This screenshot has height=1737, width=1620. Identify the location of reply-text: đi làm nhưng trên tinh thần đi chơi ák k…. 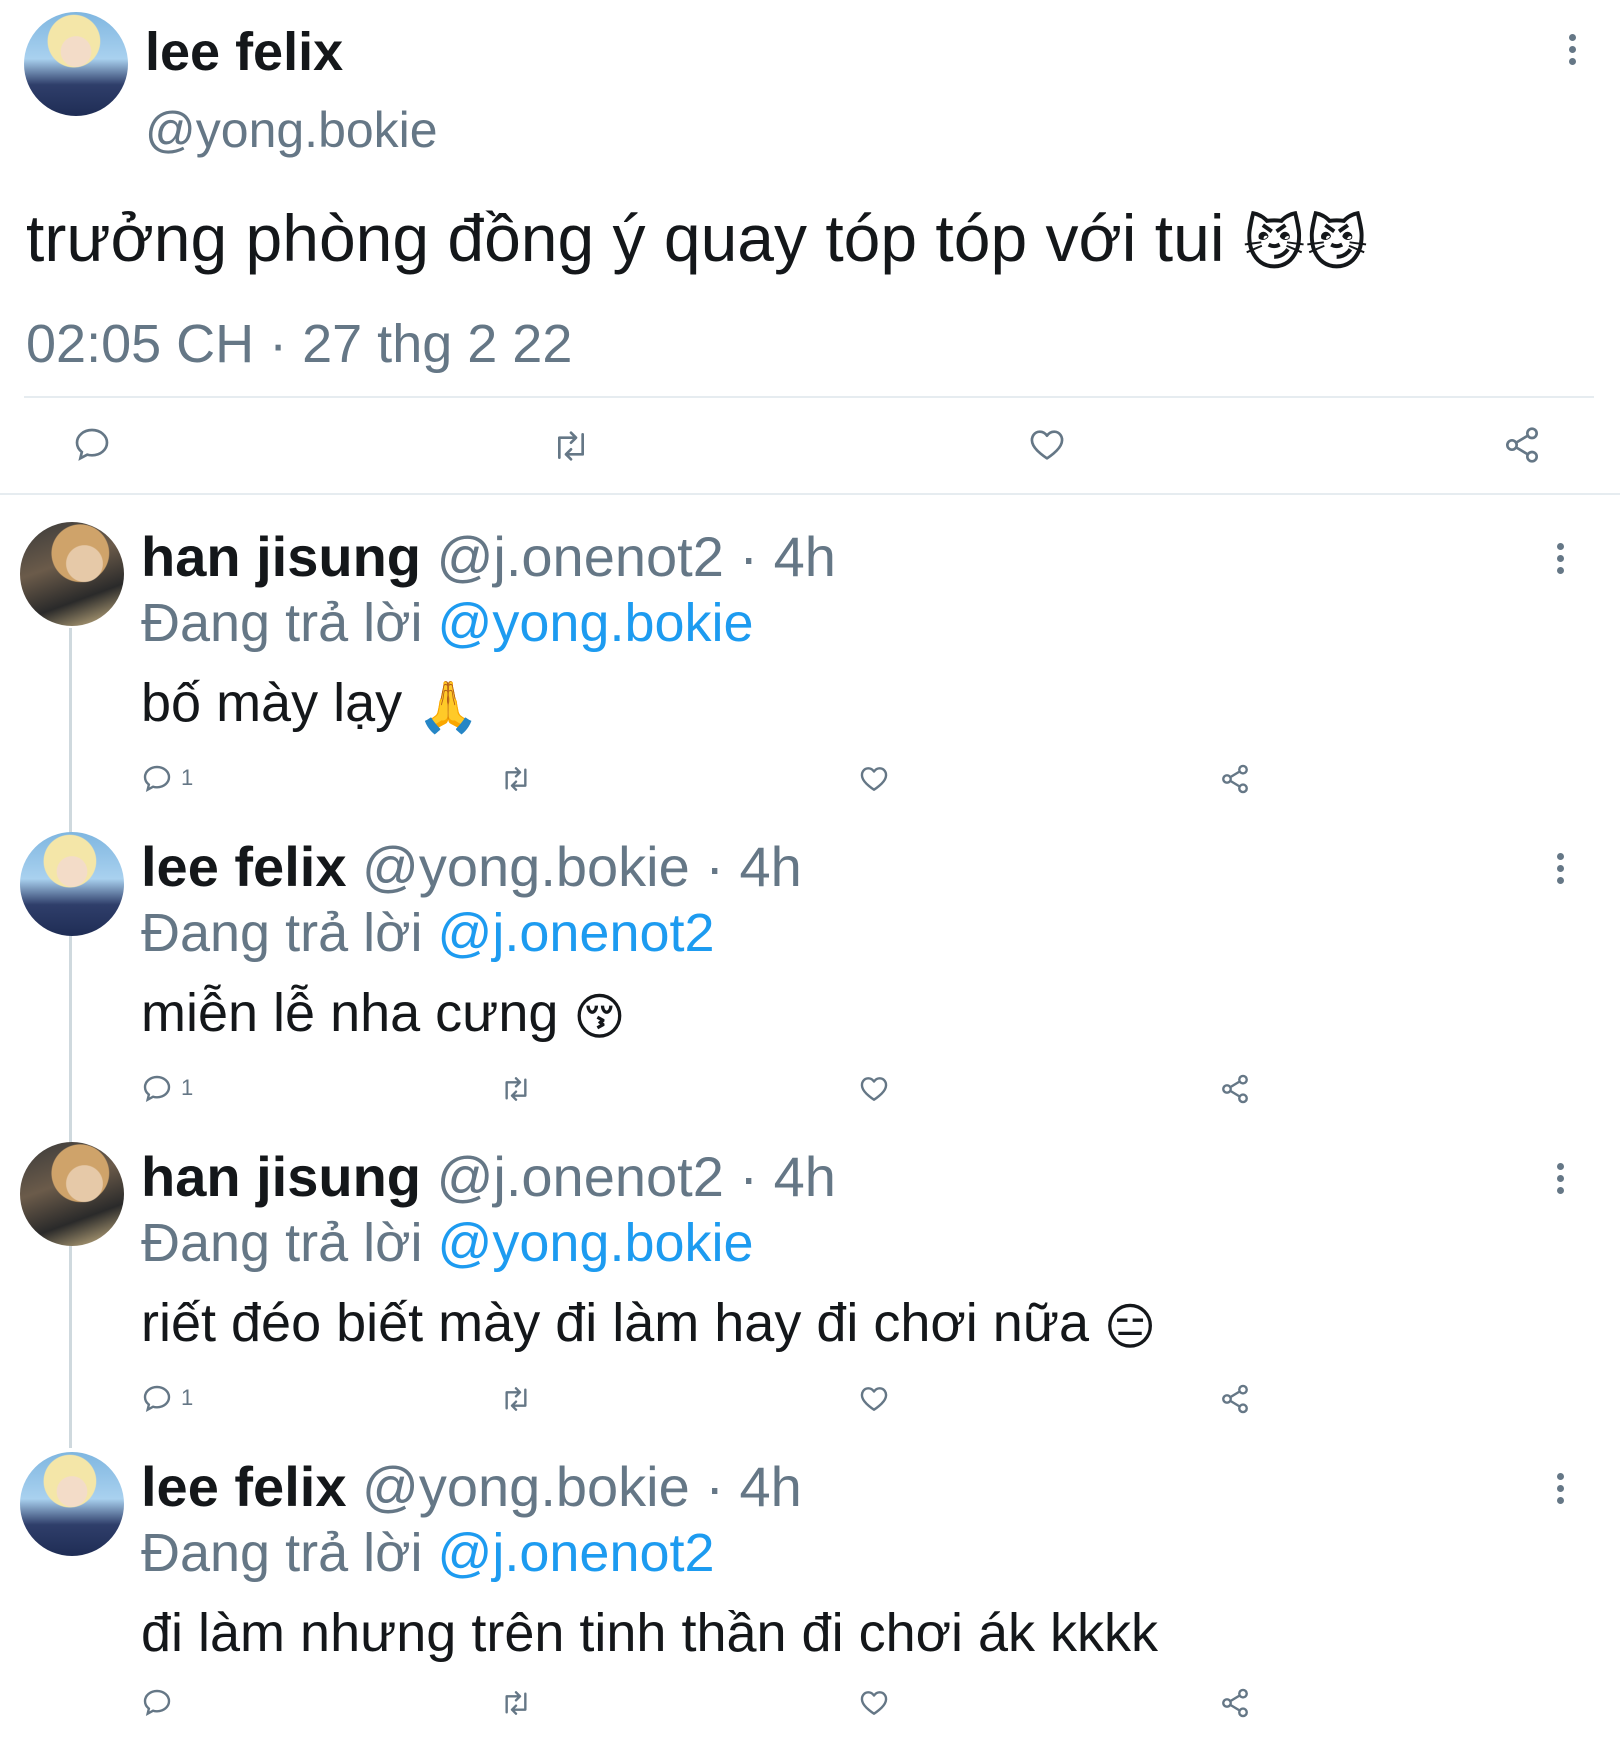
(649, 1633).